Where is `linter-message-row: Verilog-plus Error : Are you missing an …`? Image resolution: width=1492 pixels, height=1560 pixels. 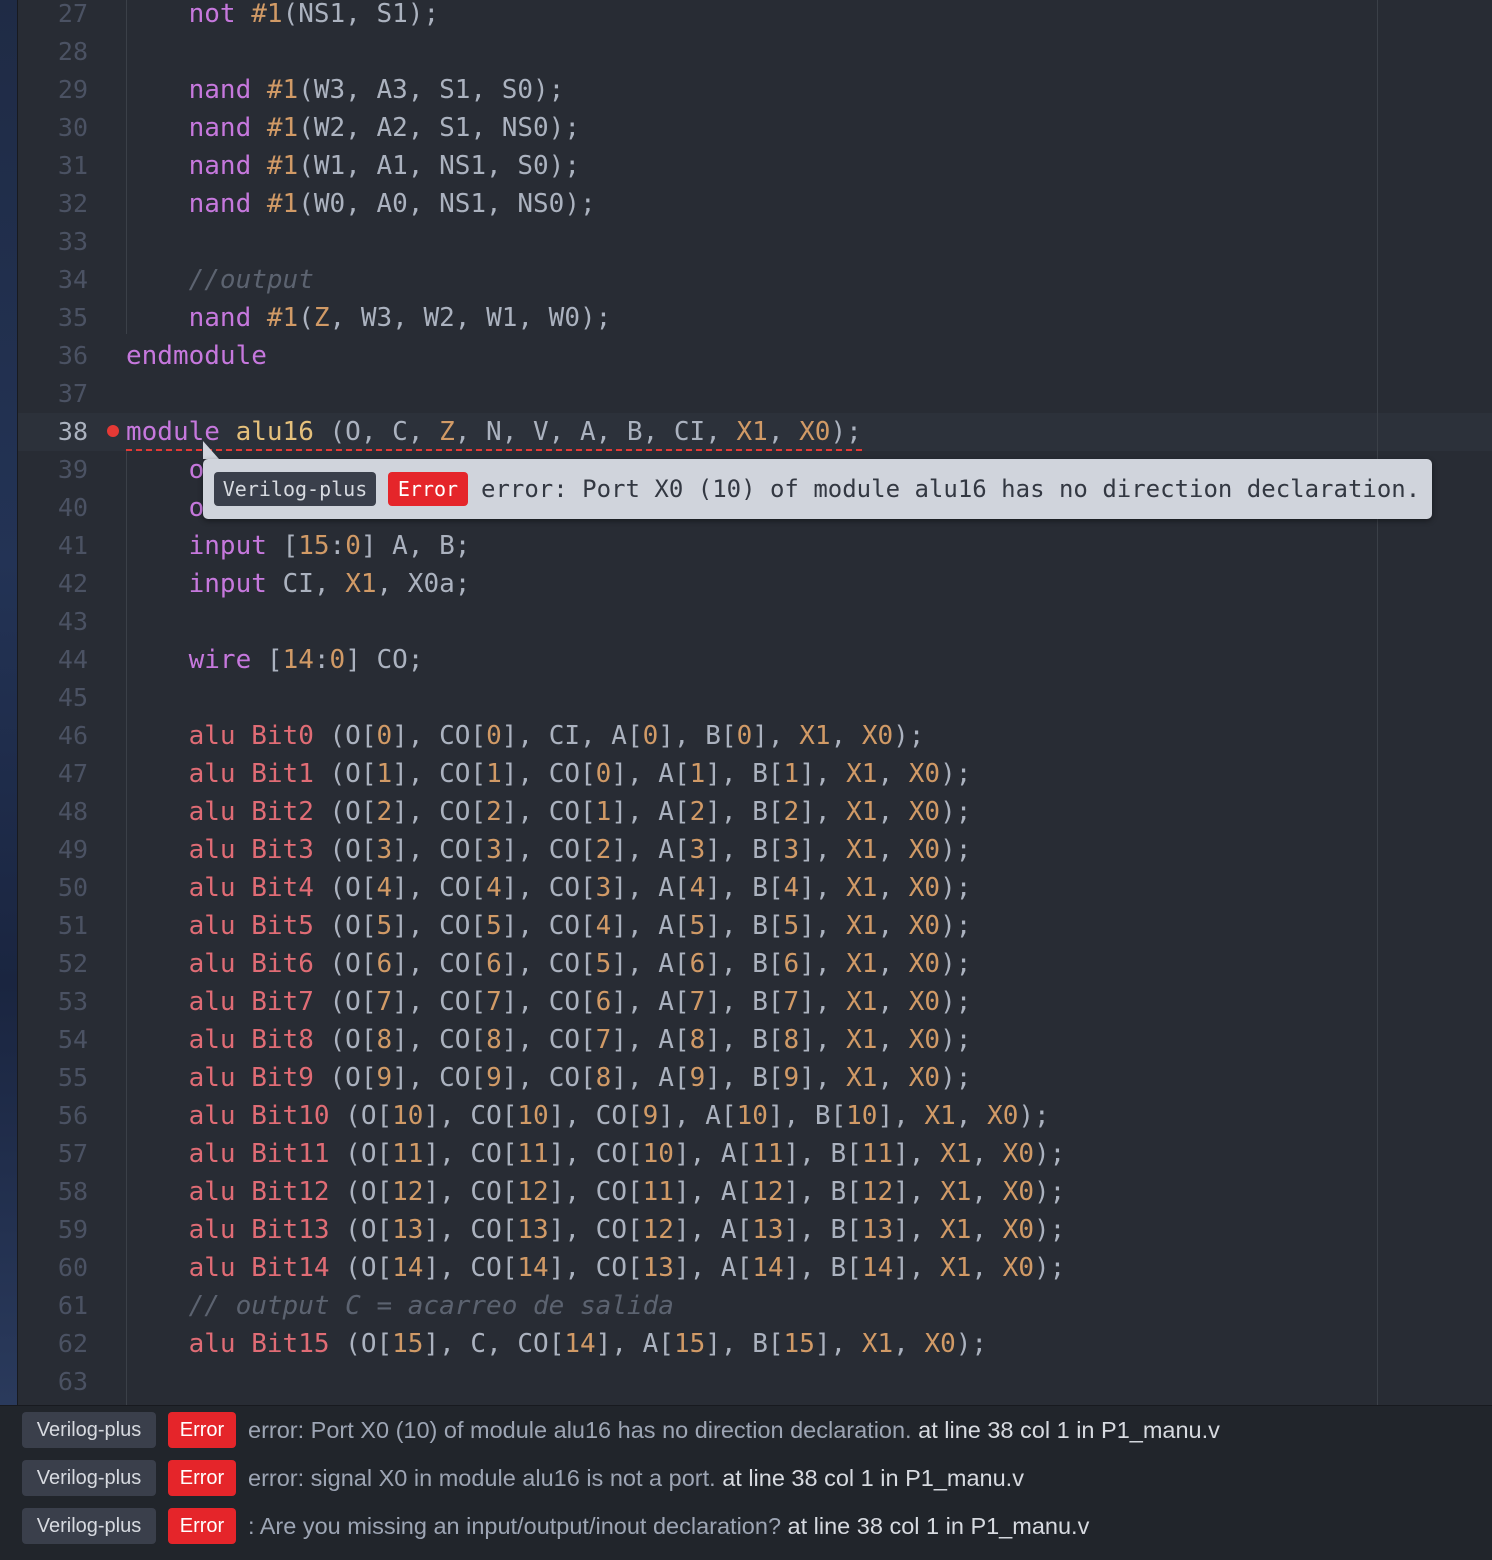
linter-message-row: Verilog-plus Error : Are you missing an … is located at coordinates (746, 1526).